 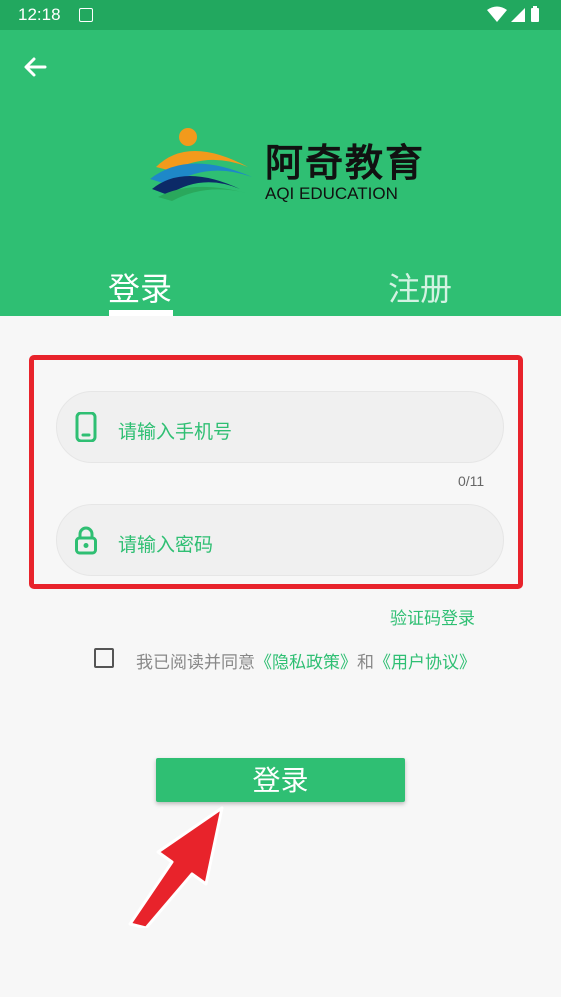 What do you see at coordinates (432, 616) in the screenshot?
I see `sms-login-link: 验证码登录` at bounding box center [432, 616].